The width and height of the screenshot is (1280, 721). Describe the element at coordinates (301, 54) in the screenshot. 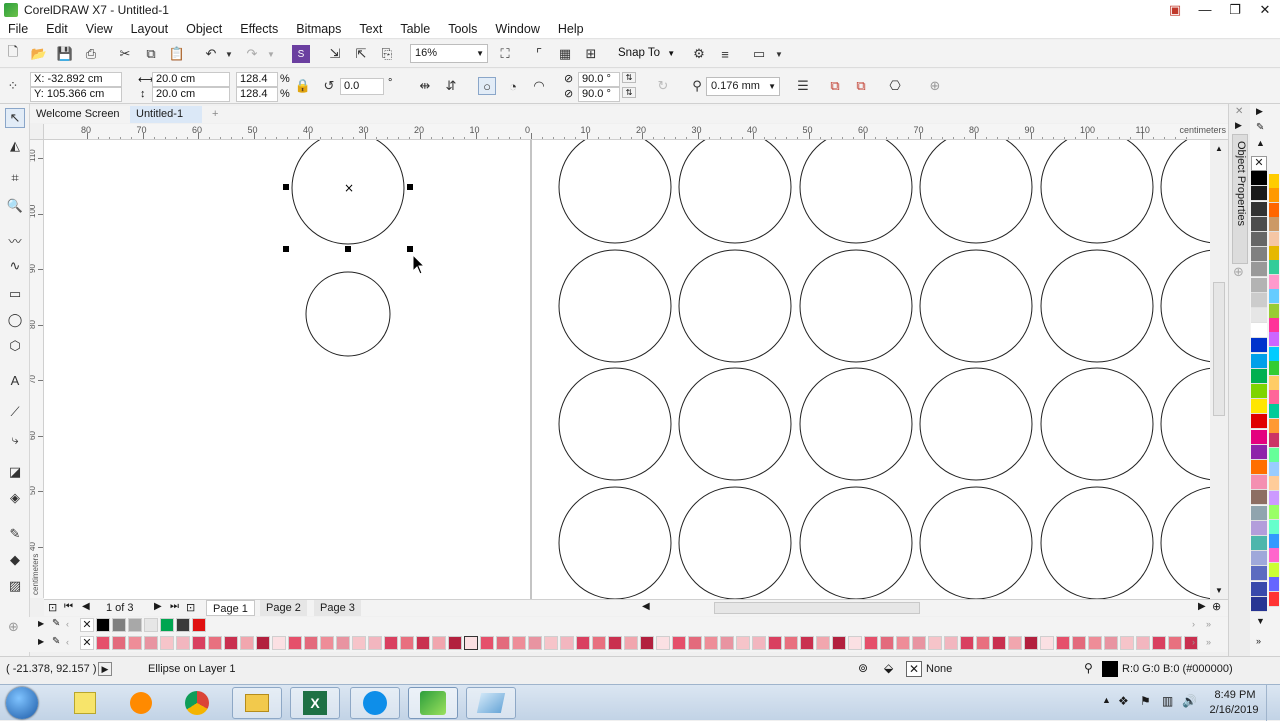

I see `search-content-icon: S` at that location.